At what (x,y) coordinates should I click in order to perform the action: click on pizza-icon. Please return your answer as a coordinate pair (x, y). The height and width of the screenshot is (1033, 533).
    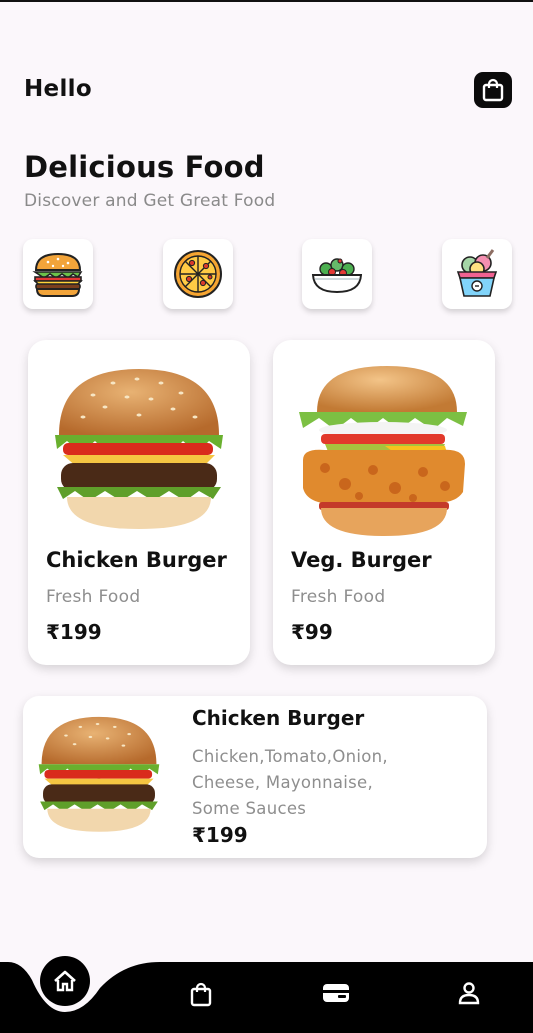
    Looking at the image, I should click on (198, 274).